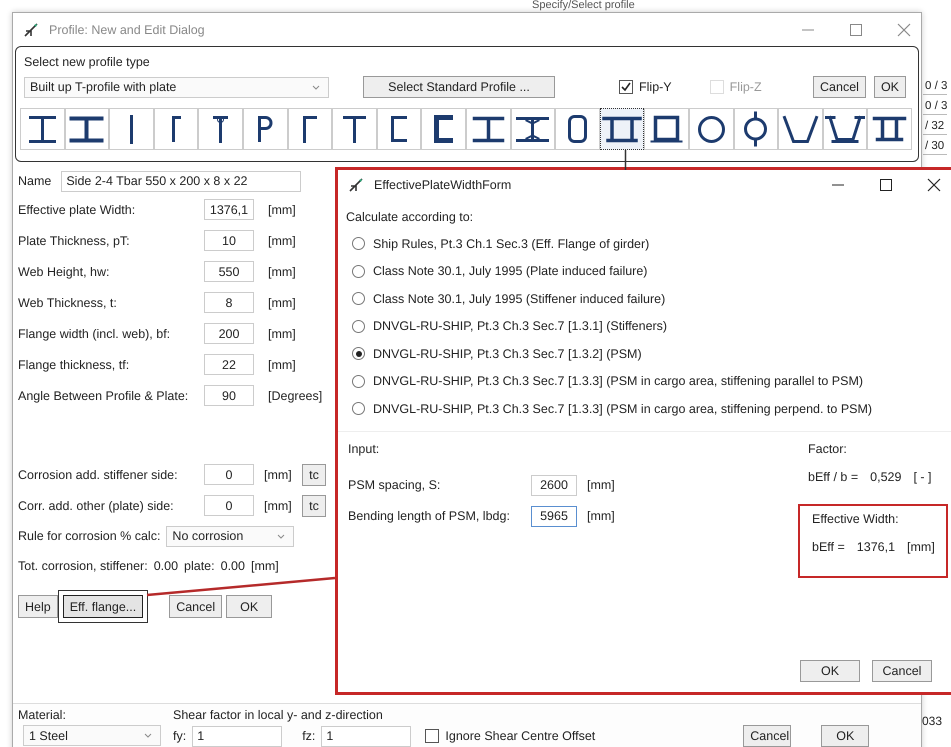 Image resolution: width=951 pixels, height=747 pixels. Describe the element at coordinates (746, 87) in the screenshot. I see `checkbox-label: Flip-Z` at that location.